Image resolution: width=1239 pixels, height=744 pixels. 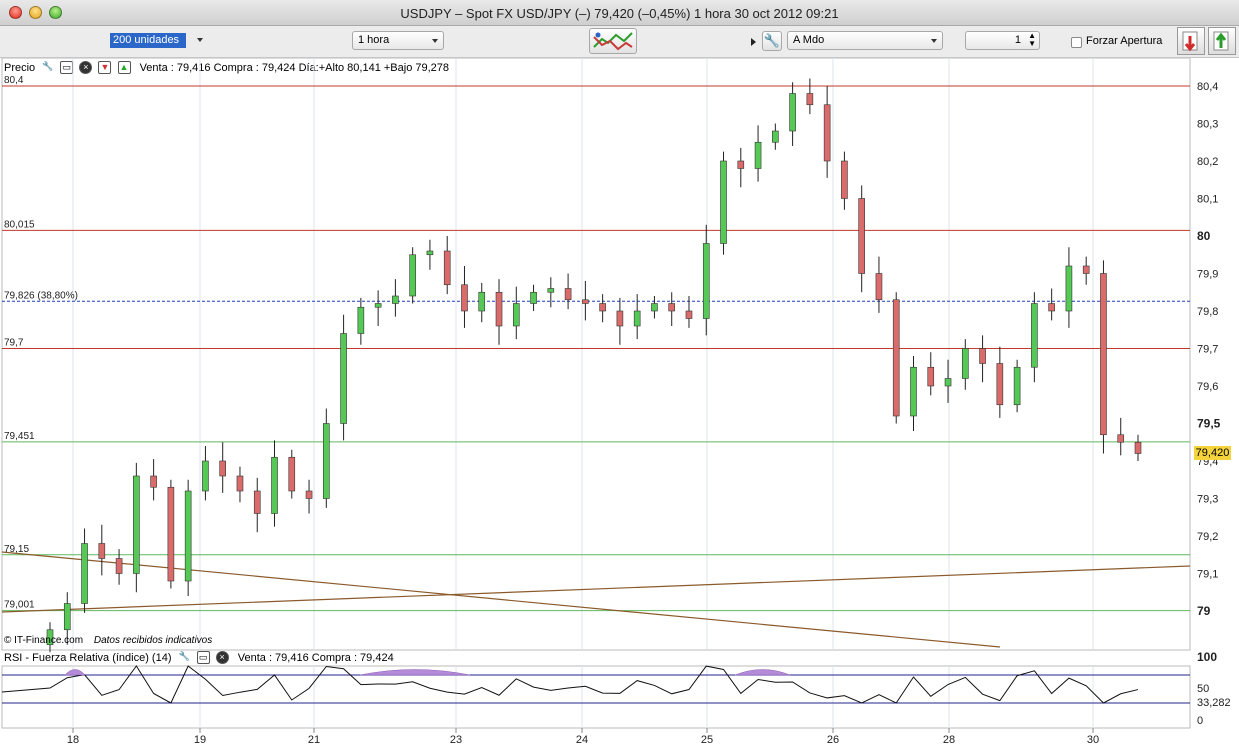 I want to click on rsi-axis-tick-label: 100, so click(x=1207, y=657).